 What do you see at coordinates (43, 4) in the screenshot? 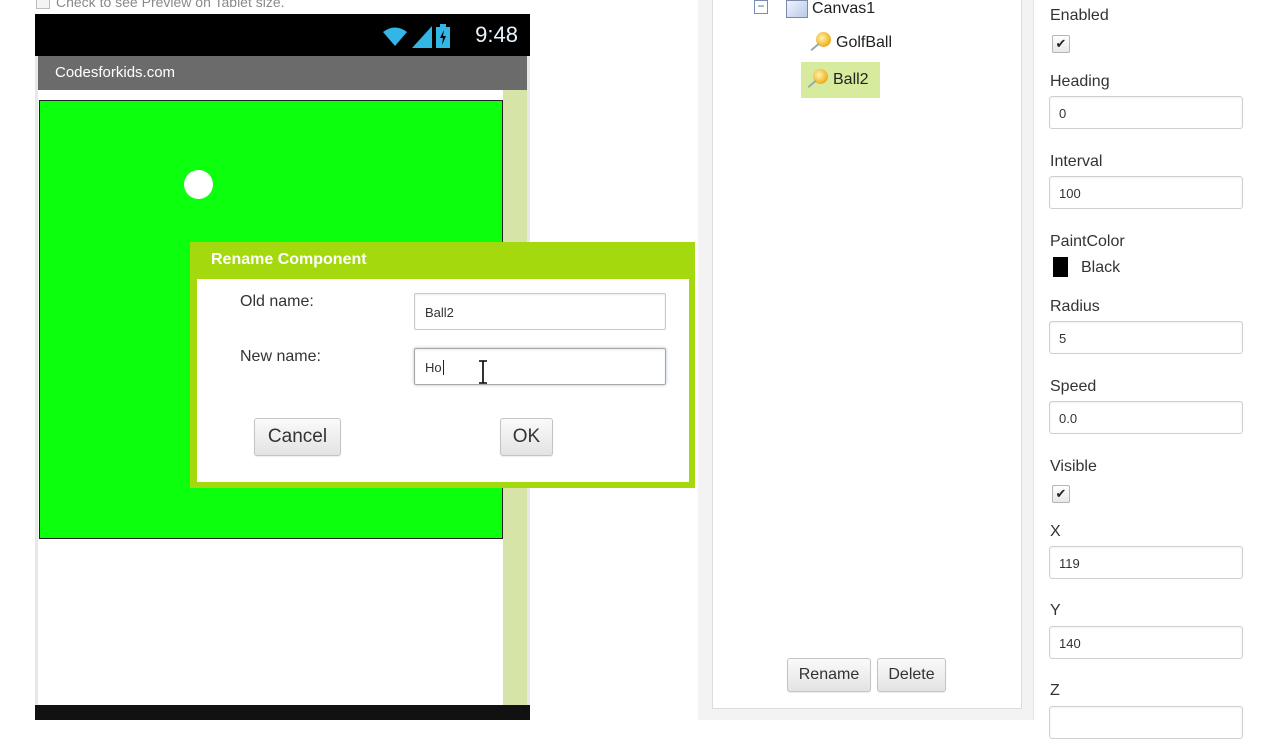
I see `tablet-preview-checkbox` at bounding box center [43, 4].